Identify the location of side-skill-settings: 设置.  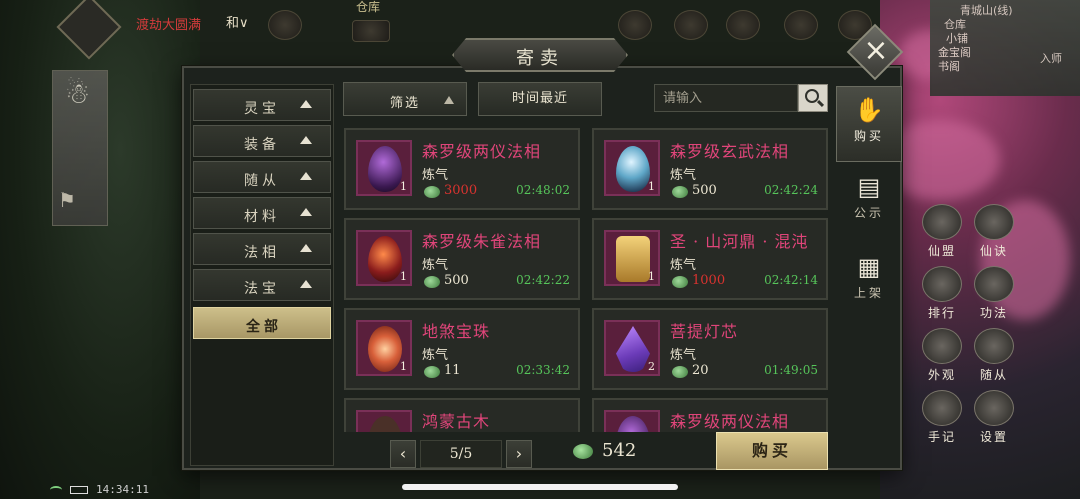
(994, 417).